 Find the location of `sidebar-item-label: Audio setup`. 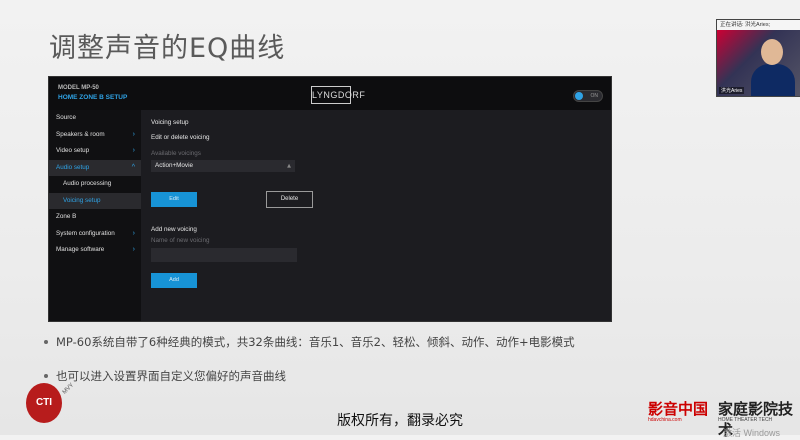

sidebar-item-label: Audio setup is located at coordinates (73, 167).